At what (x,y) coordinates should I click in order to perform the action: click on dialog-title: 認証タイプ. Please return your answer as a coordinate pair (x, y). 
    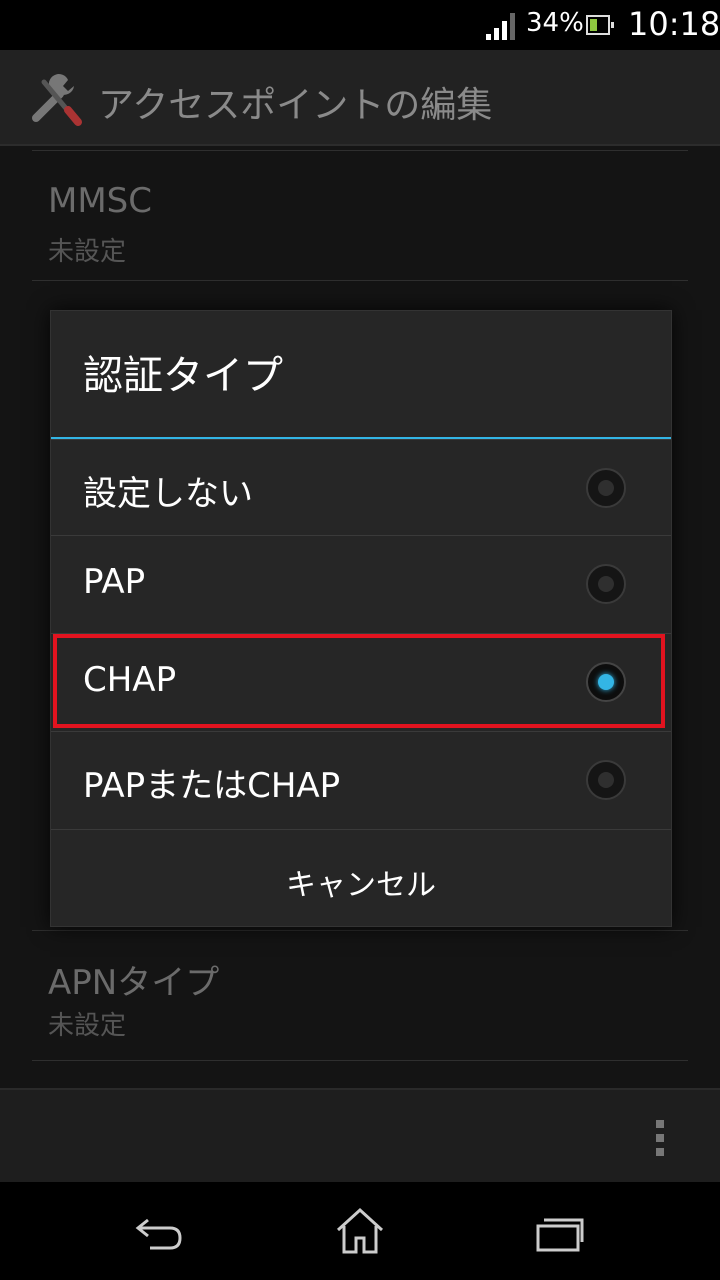
    Looking at the image, I should click on (183, 376).